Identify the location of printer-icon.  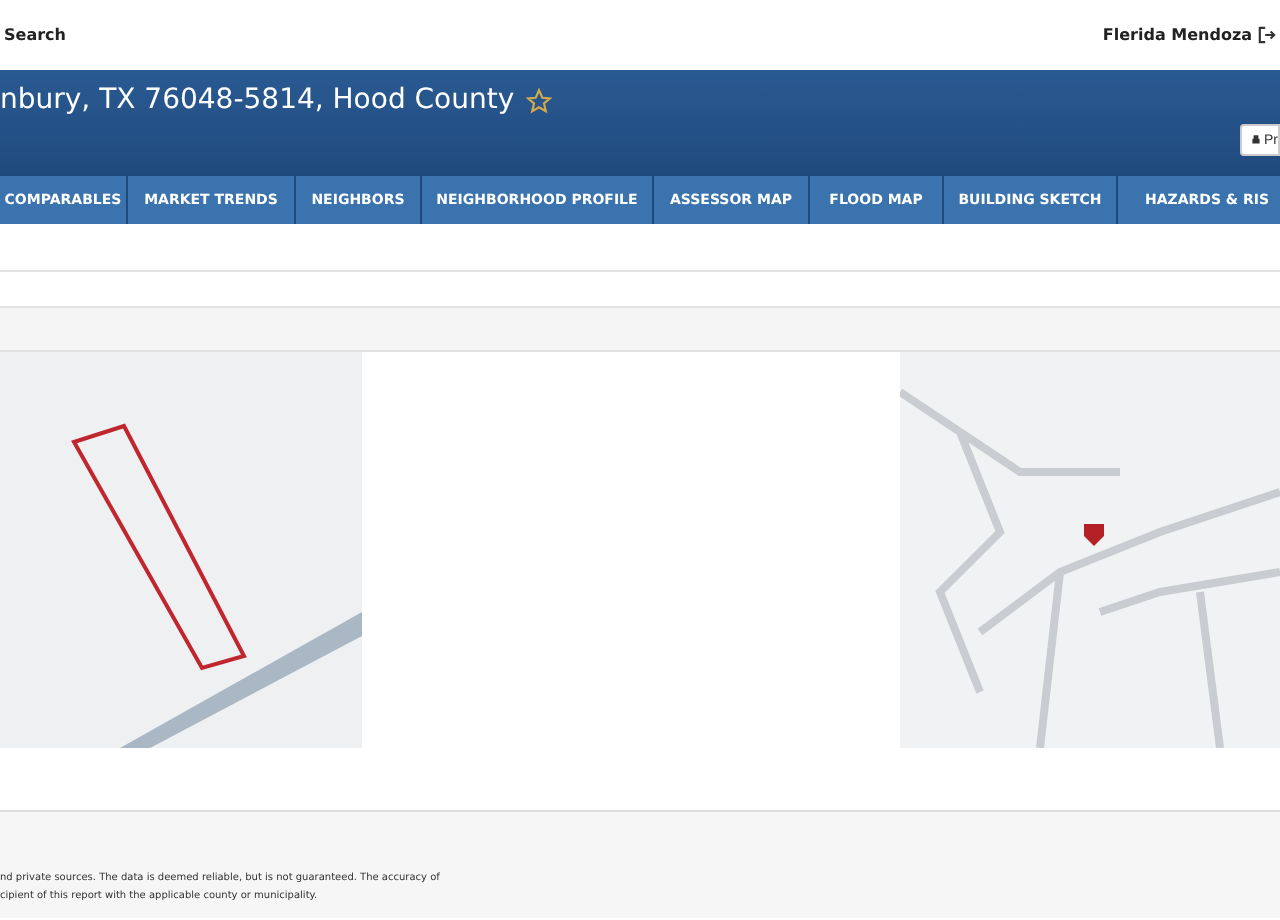
(1256, 140).